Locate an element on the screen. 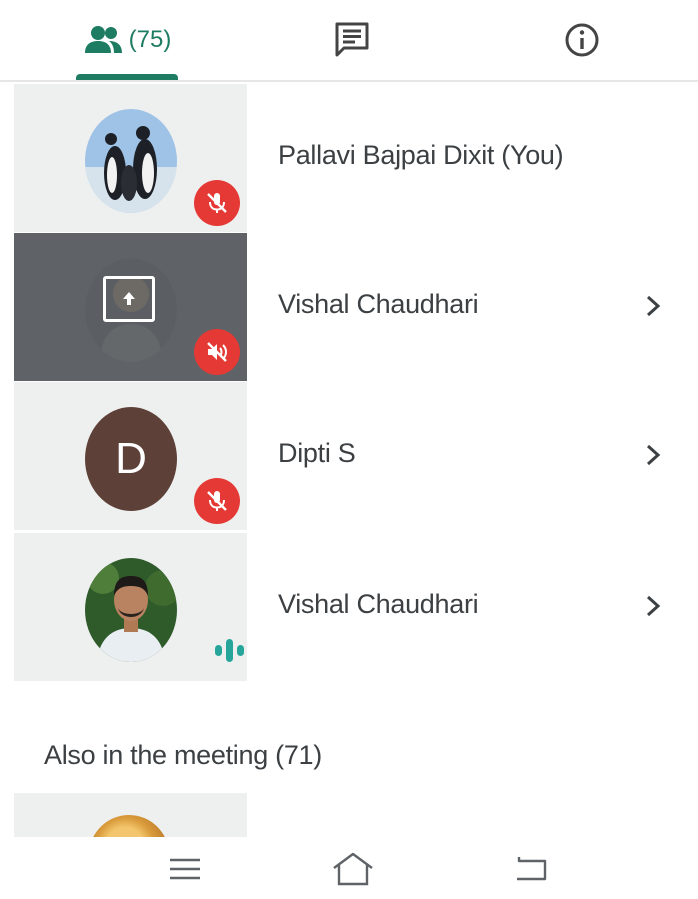 Image resolution: width=698 pixels, height=899 pixels. menu-icon is located at coordinates (185, 869).